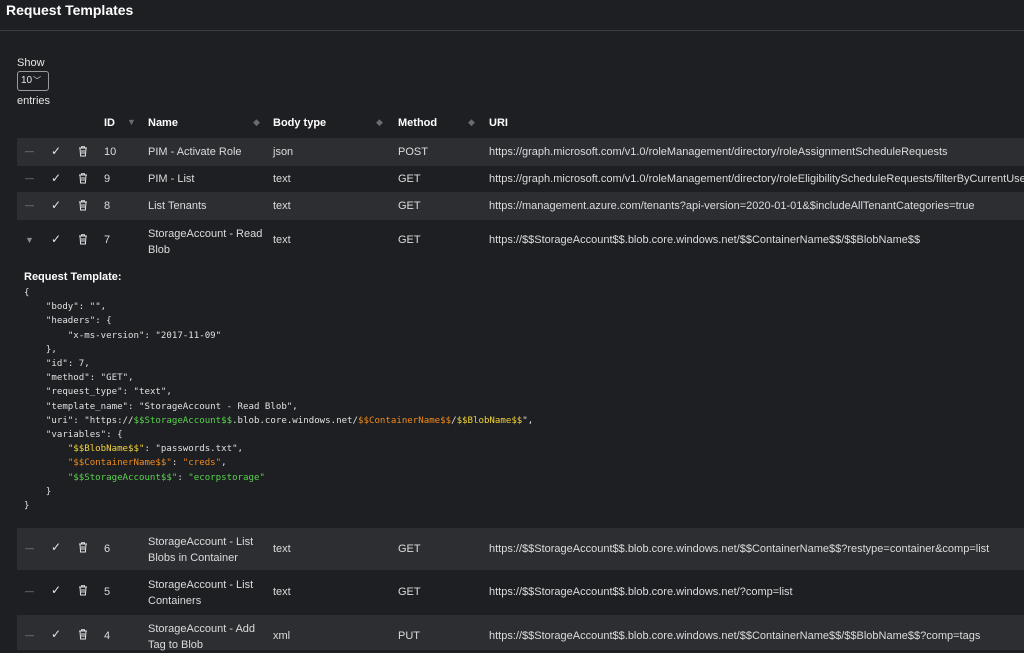  What do you see at coordinates (163, 123) in the screenshot?
I see `col-header-name: Name` at bounding box center [163, 123].